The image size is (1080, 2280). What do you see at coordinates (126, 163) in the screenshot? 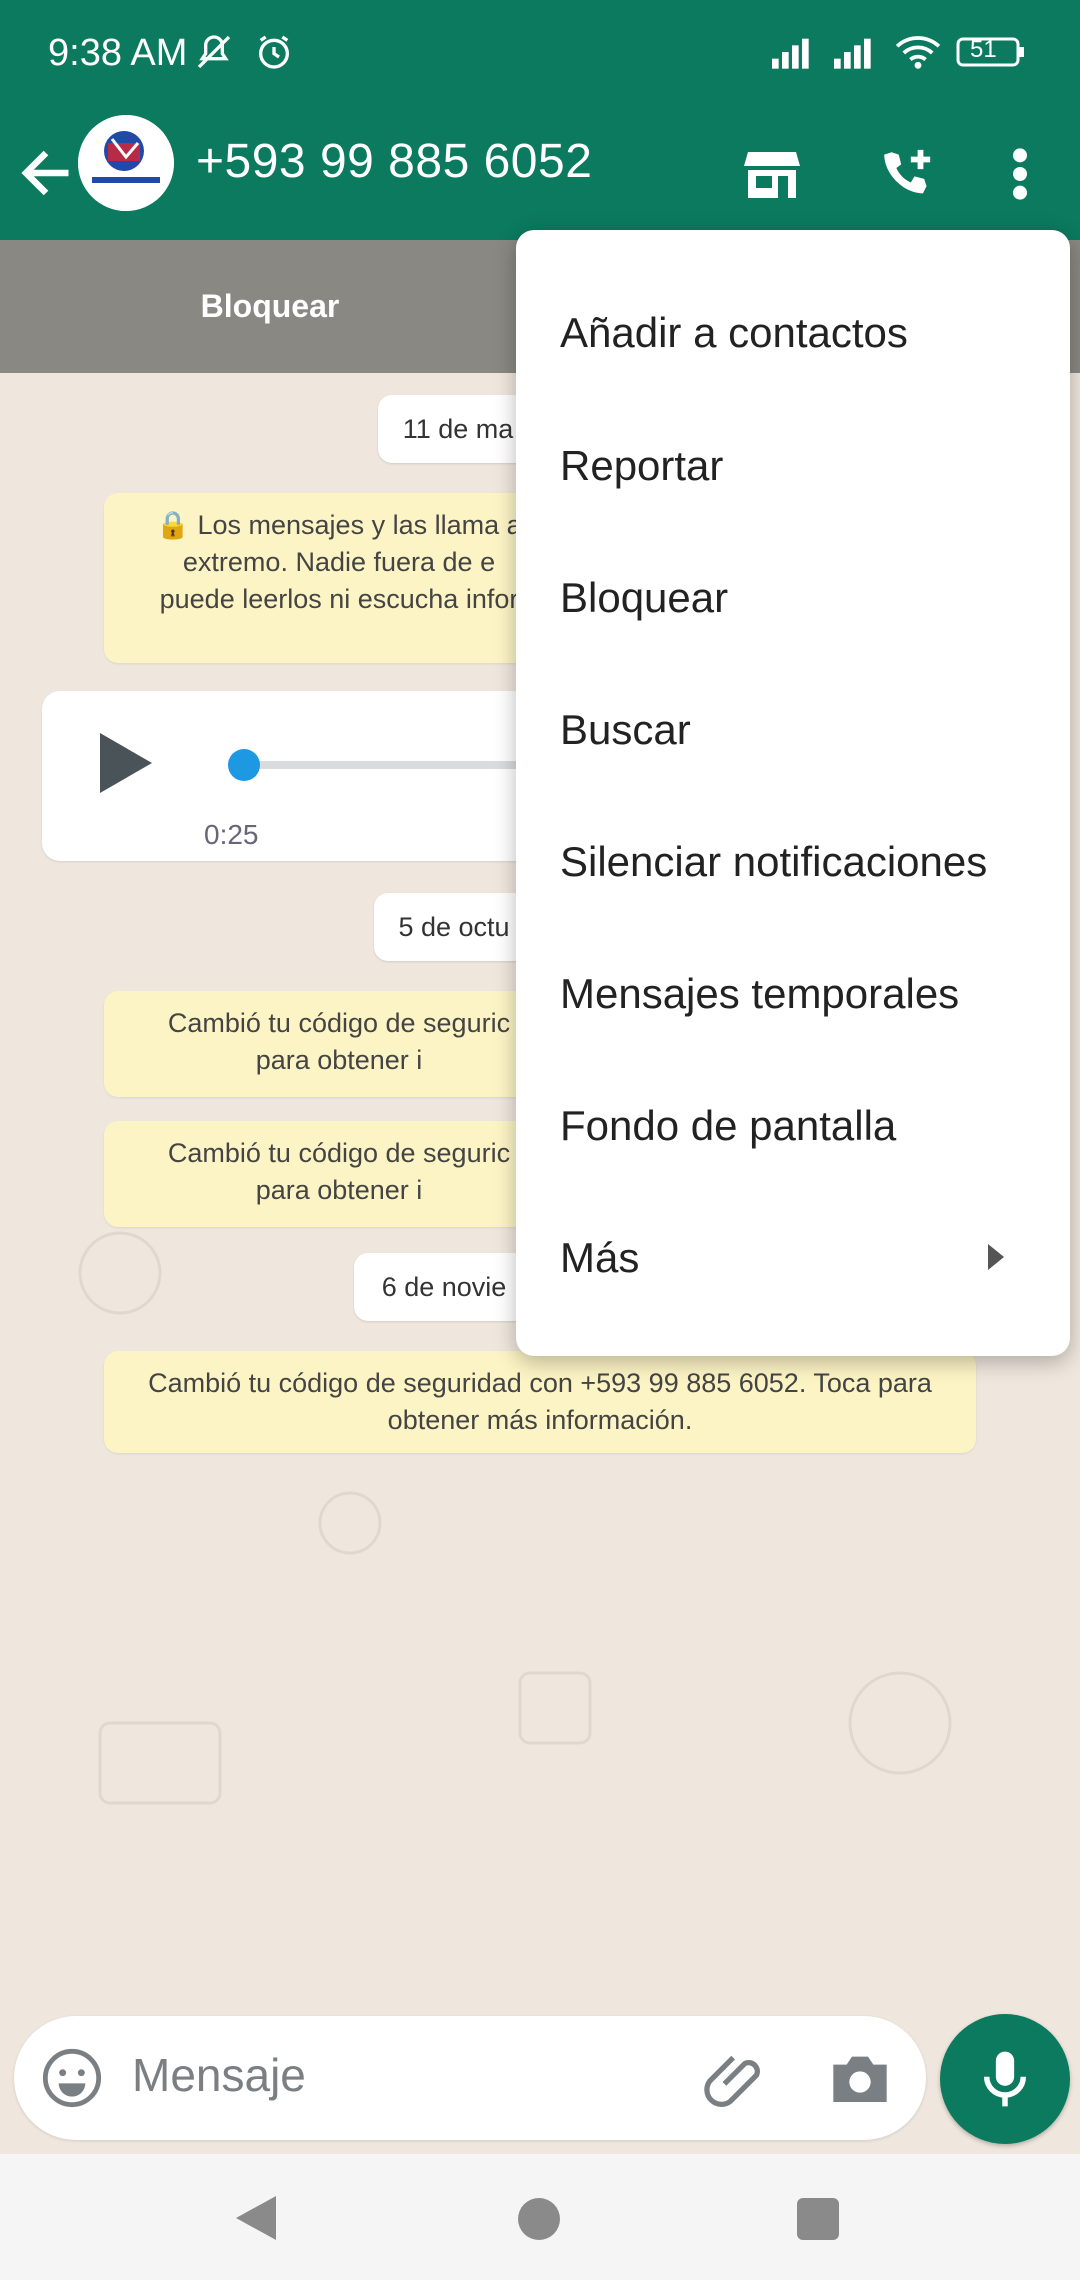
I see `avatar` at bounding box center [126, 163].